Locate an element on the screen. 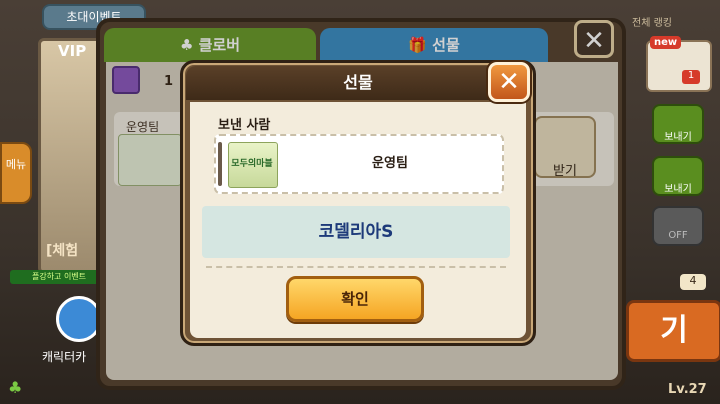 This screenshot has width=720, height=404. trial-label: [체험 is located at coordinates (62, 251).